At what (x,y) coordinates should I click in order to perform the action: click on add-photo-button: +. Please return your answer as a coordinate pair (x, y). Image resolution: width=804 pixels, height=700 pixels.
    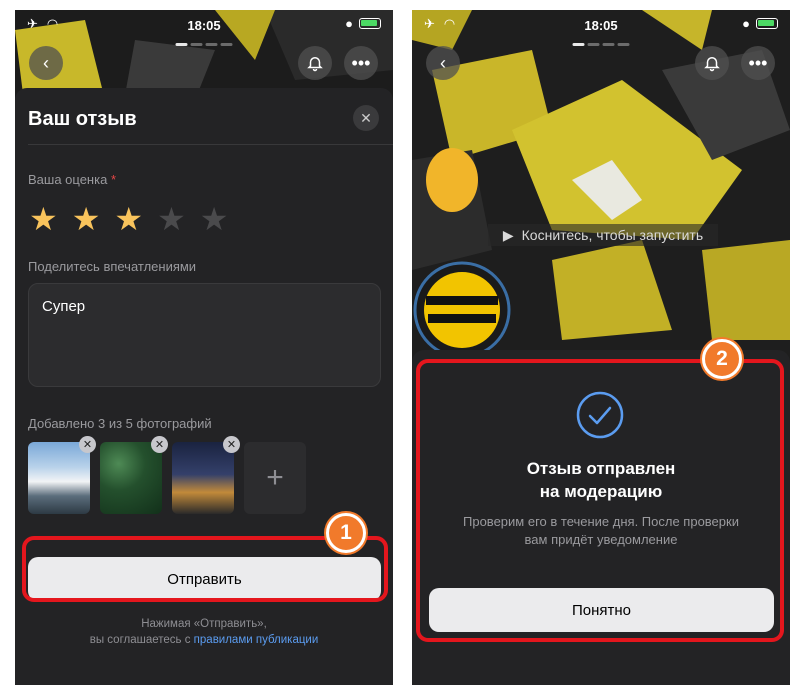
    Looking at the image, I should click on (275, 478).